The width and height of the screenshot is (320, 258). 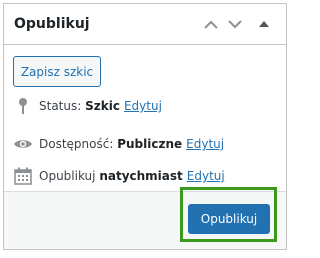 I want to click on edit-status-link: Edytuj, so click(x=143, y=106).